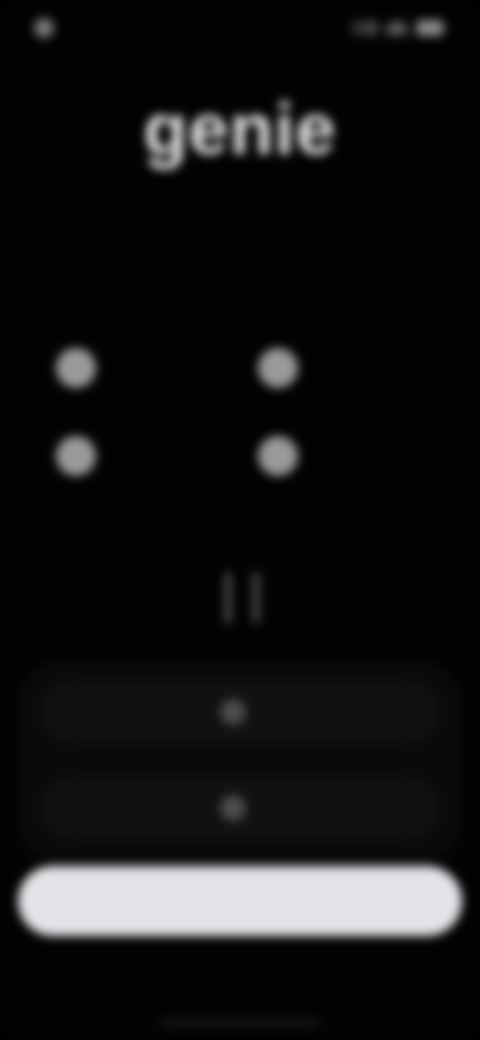 Image resolution: width=480 pixels, height=1040 pixels. Describe the element at coordinates (240, 901) in the screenshot. I see `continue-button` at that location.